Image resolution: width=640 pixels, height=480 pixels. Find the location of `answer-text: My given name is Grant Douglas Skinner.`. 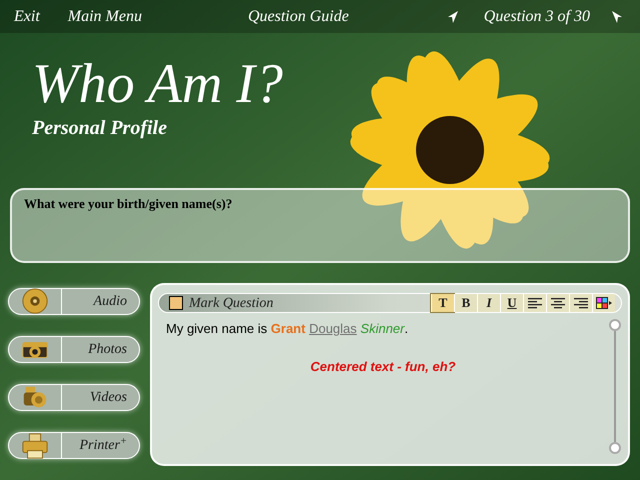

answer-text: My given name is Grant Douglas Skinner. is located at coordinates (287, 329).